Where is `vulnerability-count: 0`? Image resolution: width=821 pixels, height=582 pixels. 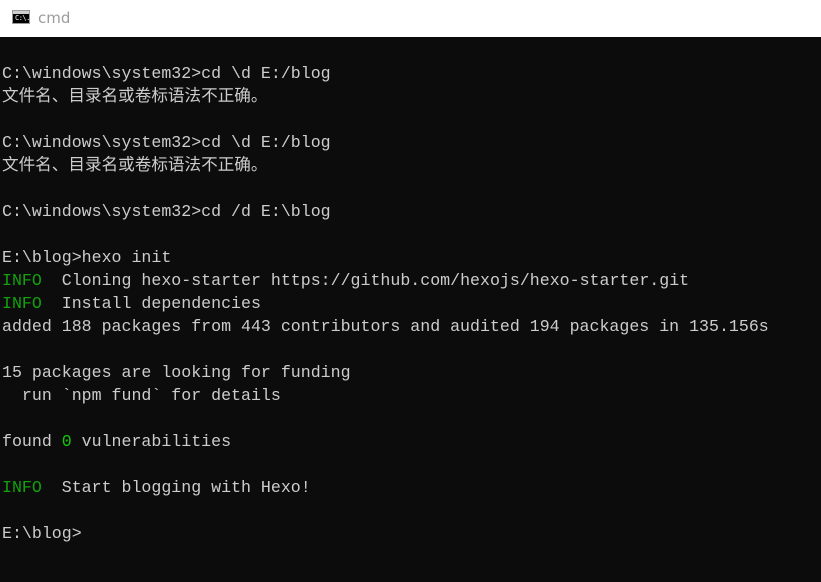
vulnerability-count: 0 is located at coordinates (66, 441).